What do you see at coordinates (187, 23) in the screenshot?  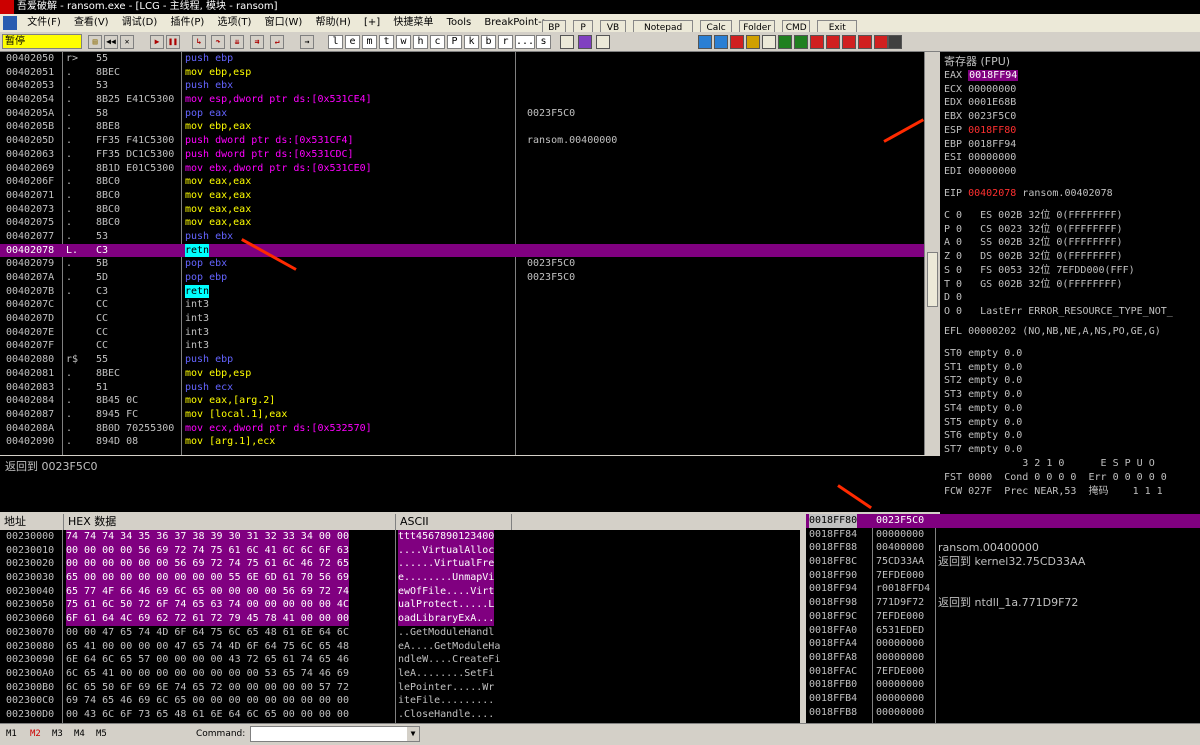 I see `menu-plugins: 插件(P)` at bounding box center [187, 23].